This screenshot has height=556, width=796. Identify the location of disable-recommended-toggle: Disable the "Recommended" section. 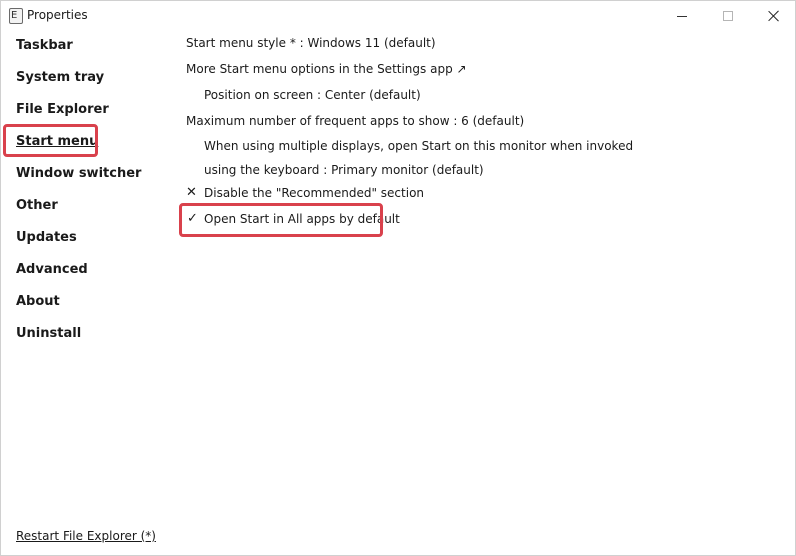
(314, 193).